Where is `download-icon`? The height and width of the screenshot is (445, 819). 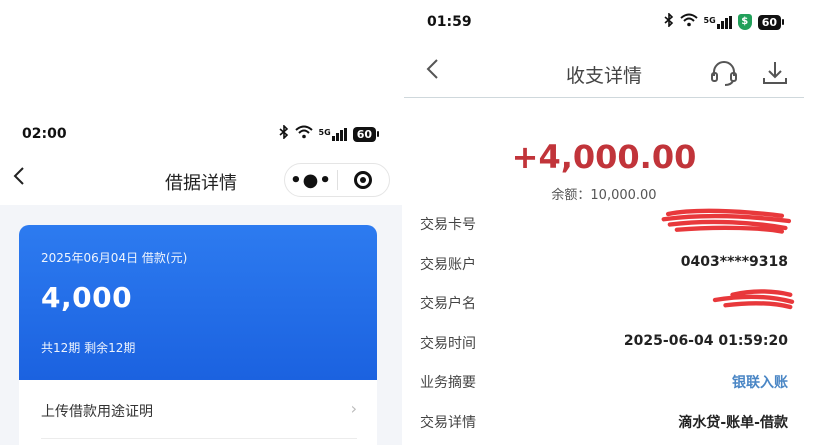
download-icon is located at coordinates (775, 73).